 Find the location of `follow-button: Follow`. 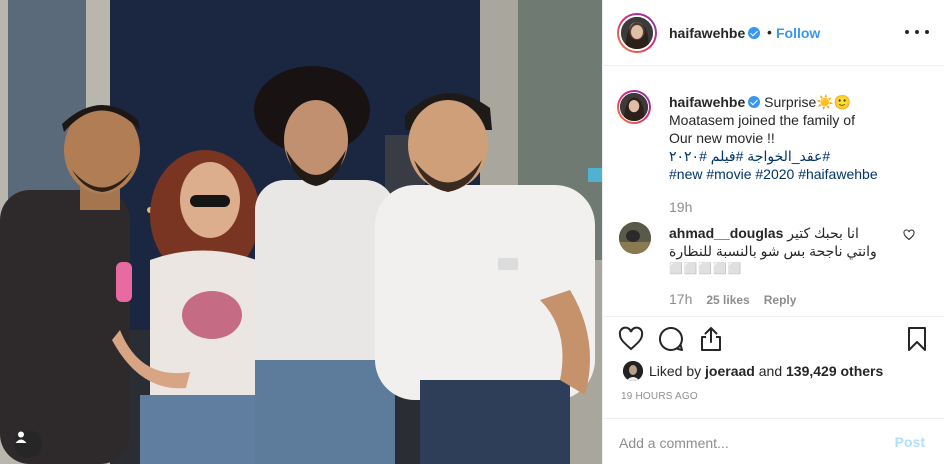

follow-button: Follow is located at coordinates (798, 33).